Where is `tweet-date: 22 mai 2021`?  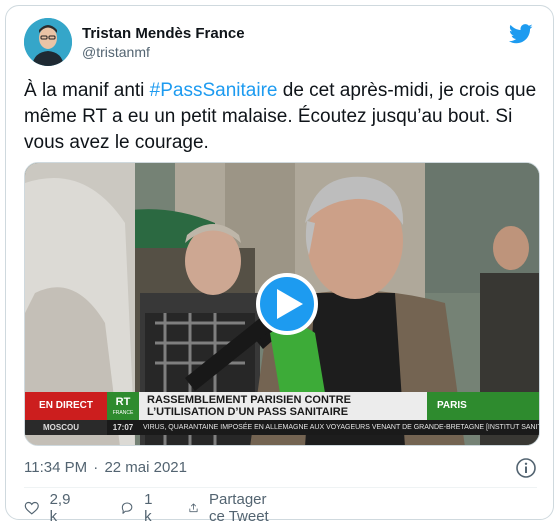
tweet-date: 22 mai 2021 is located at coordinates (145, 467).